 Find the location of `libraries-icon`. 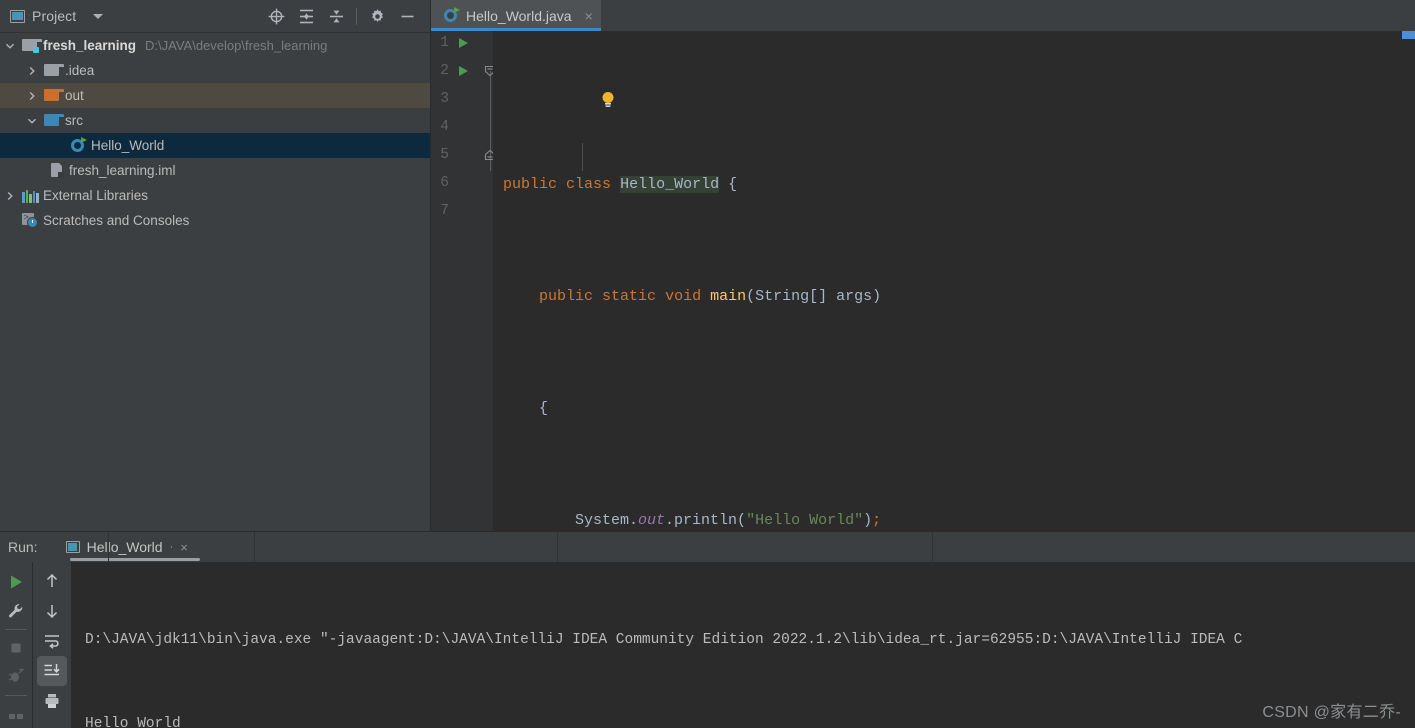

libraries-icon is located at coordinates (30, 196).